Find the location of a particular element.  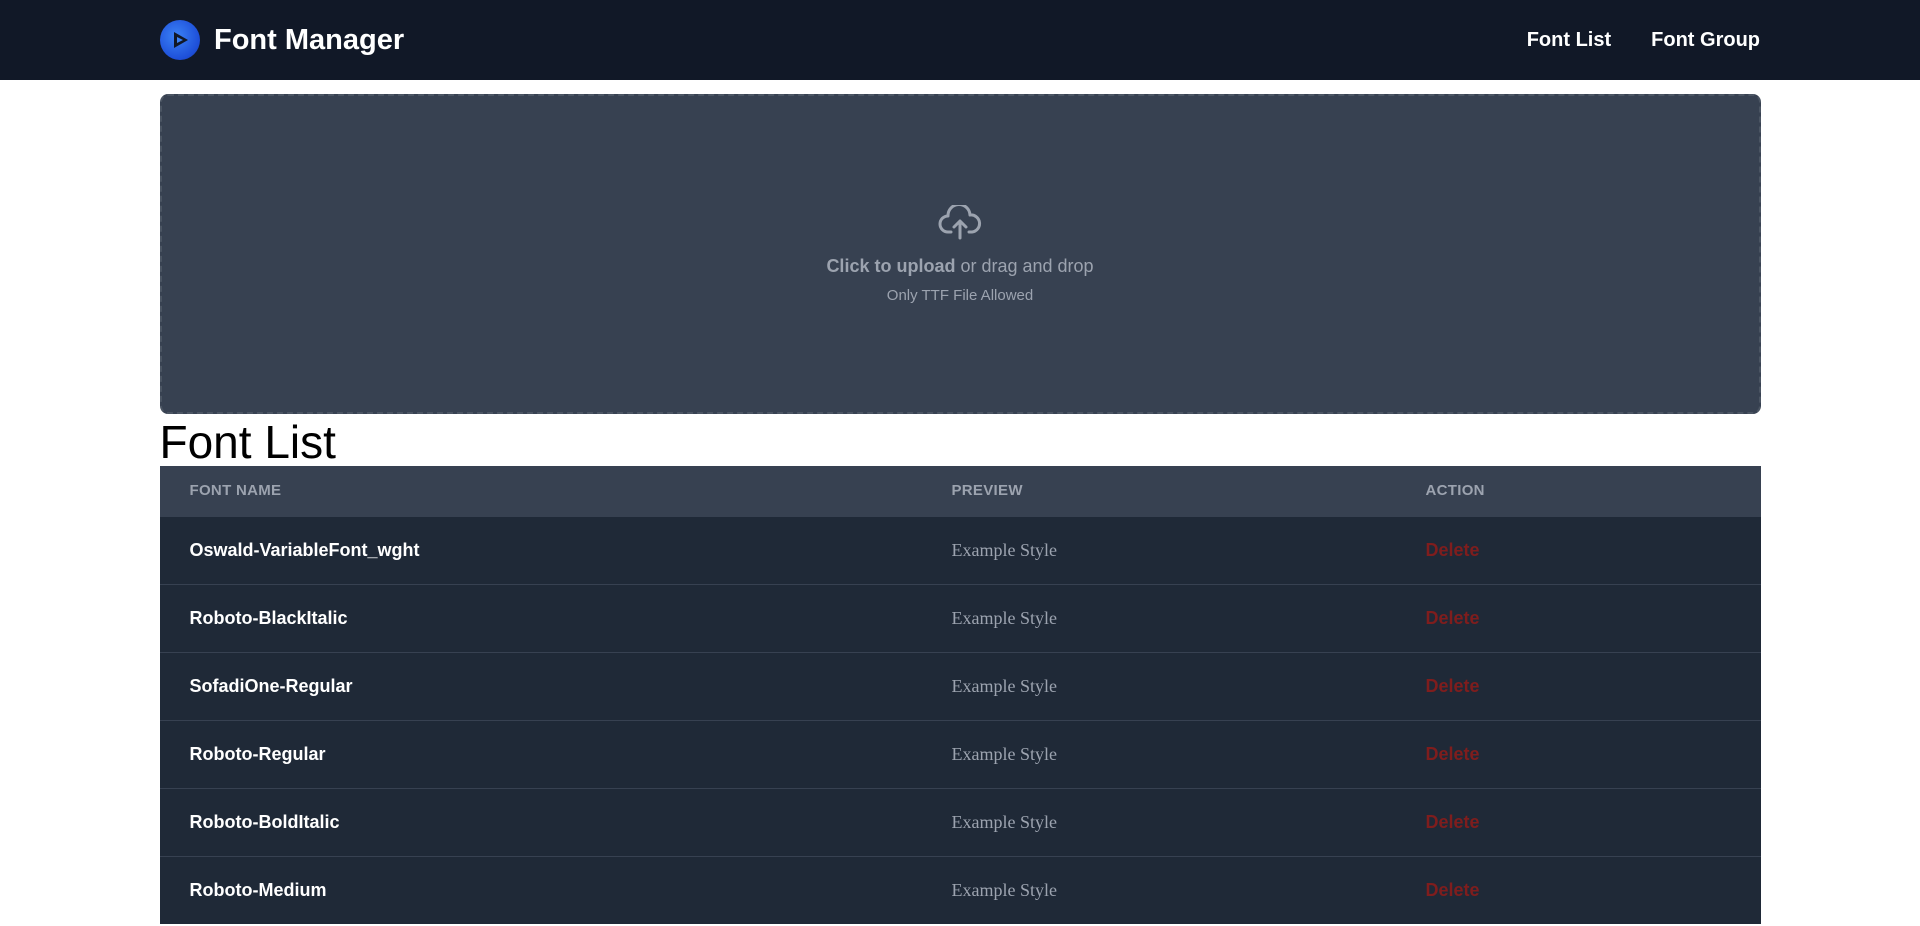

navbar: Font Manager Font List Font Group is located at coordinates (960, 40).